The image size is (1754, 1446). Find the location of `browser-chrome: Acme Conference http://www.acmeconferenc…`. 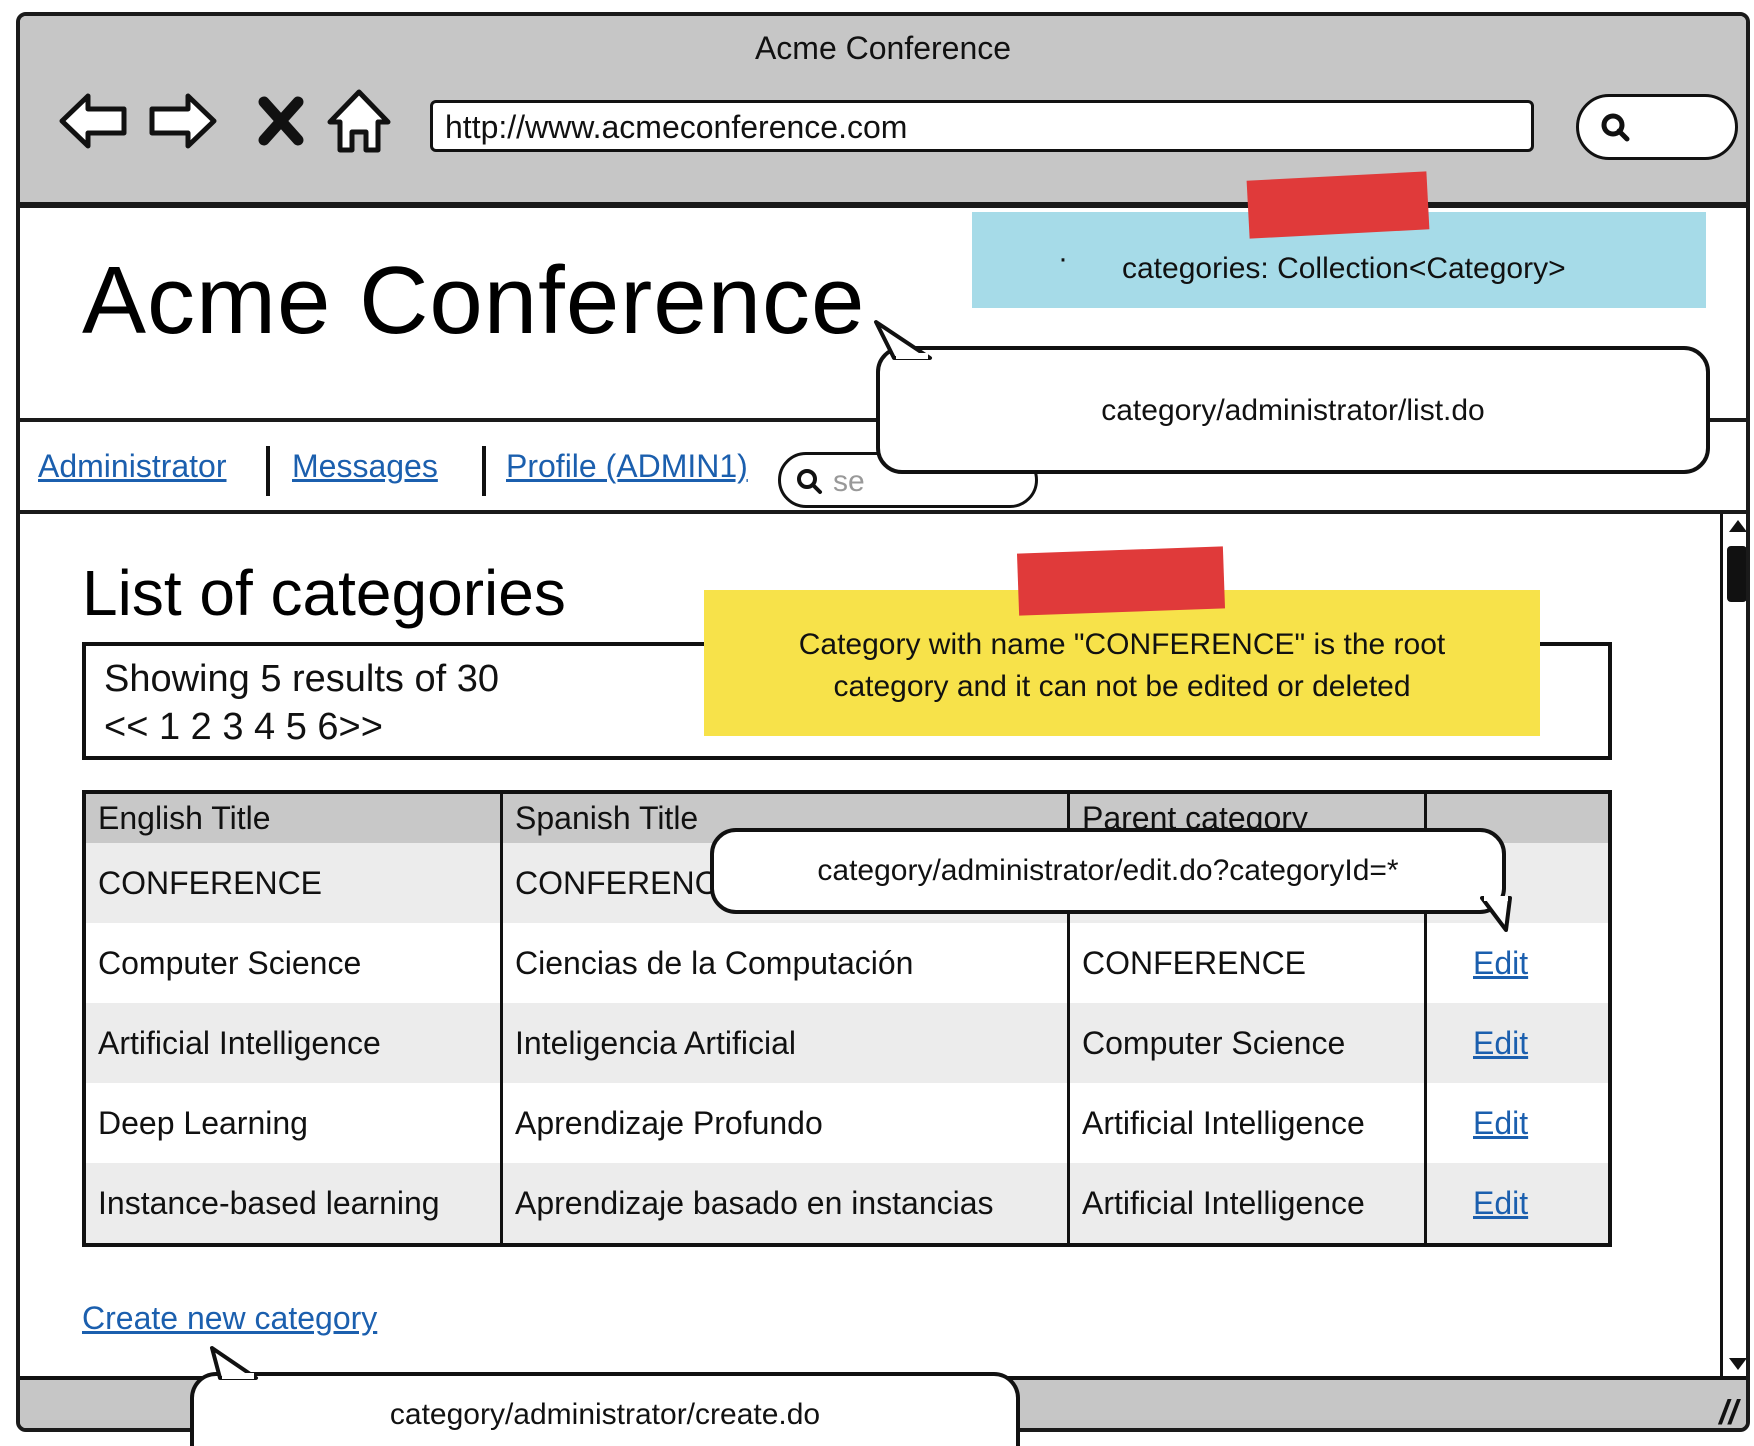

browser-chrome: Acme Conference http://www.acmeconferenc… is located at coordinates (883, 112).